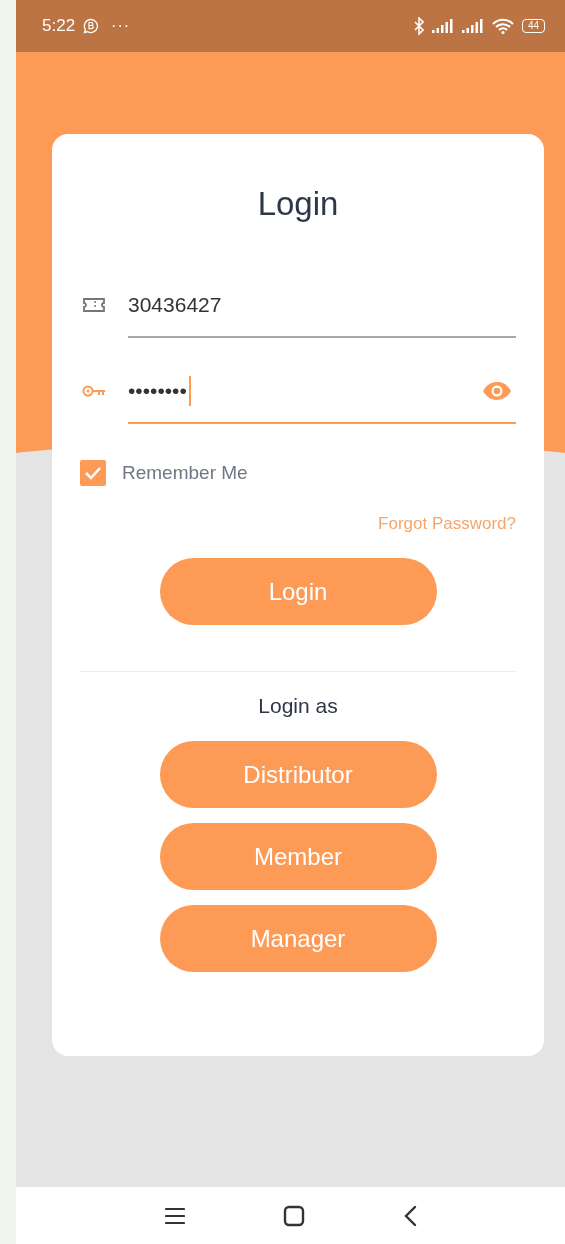 The height and width of the screenshot is (1244, 565). What do you see at coordinates (121, 26) in the screenshot?
I see `overflow-dots: ···` at bounding box center [121, 26].